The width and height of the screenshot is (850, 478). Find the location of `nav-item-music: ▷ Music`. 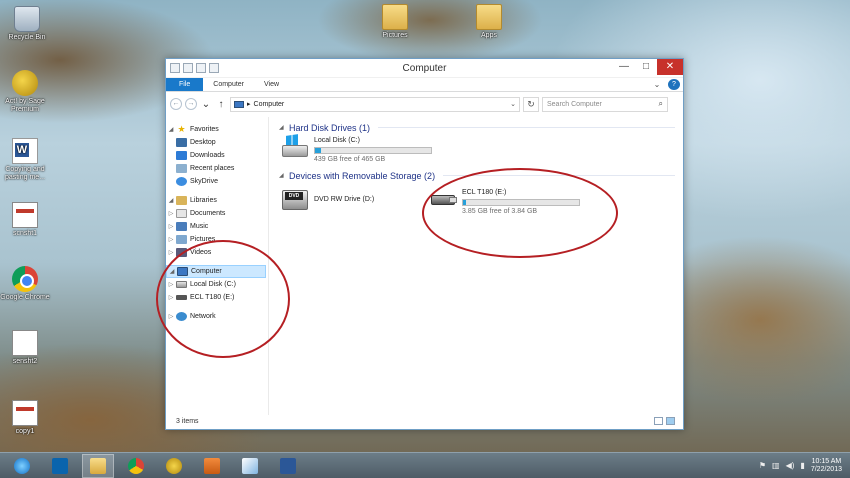

nav-item-music: ▷ Music is located at coordinates (217, 226).